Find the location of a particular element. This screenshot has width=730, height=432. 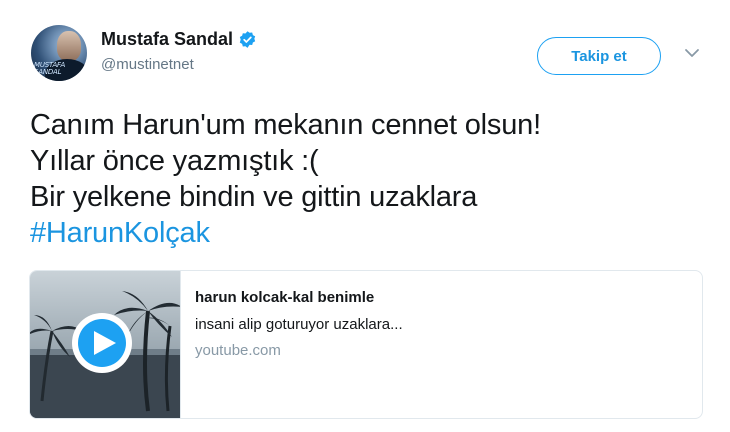

avatar: MUSTAFA SANDAL is located at coordinates (59, 53).